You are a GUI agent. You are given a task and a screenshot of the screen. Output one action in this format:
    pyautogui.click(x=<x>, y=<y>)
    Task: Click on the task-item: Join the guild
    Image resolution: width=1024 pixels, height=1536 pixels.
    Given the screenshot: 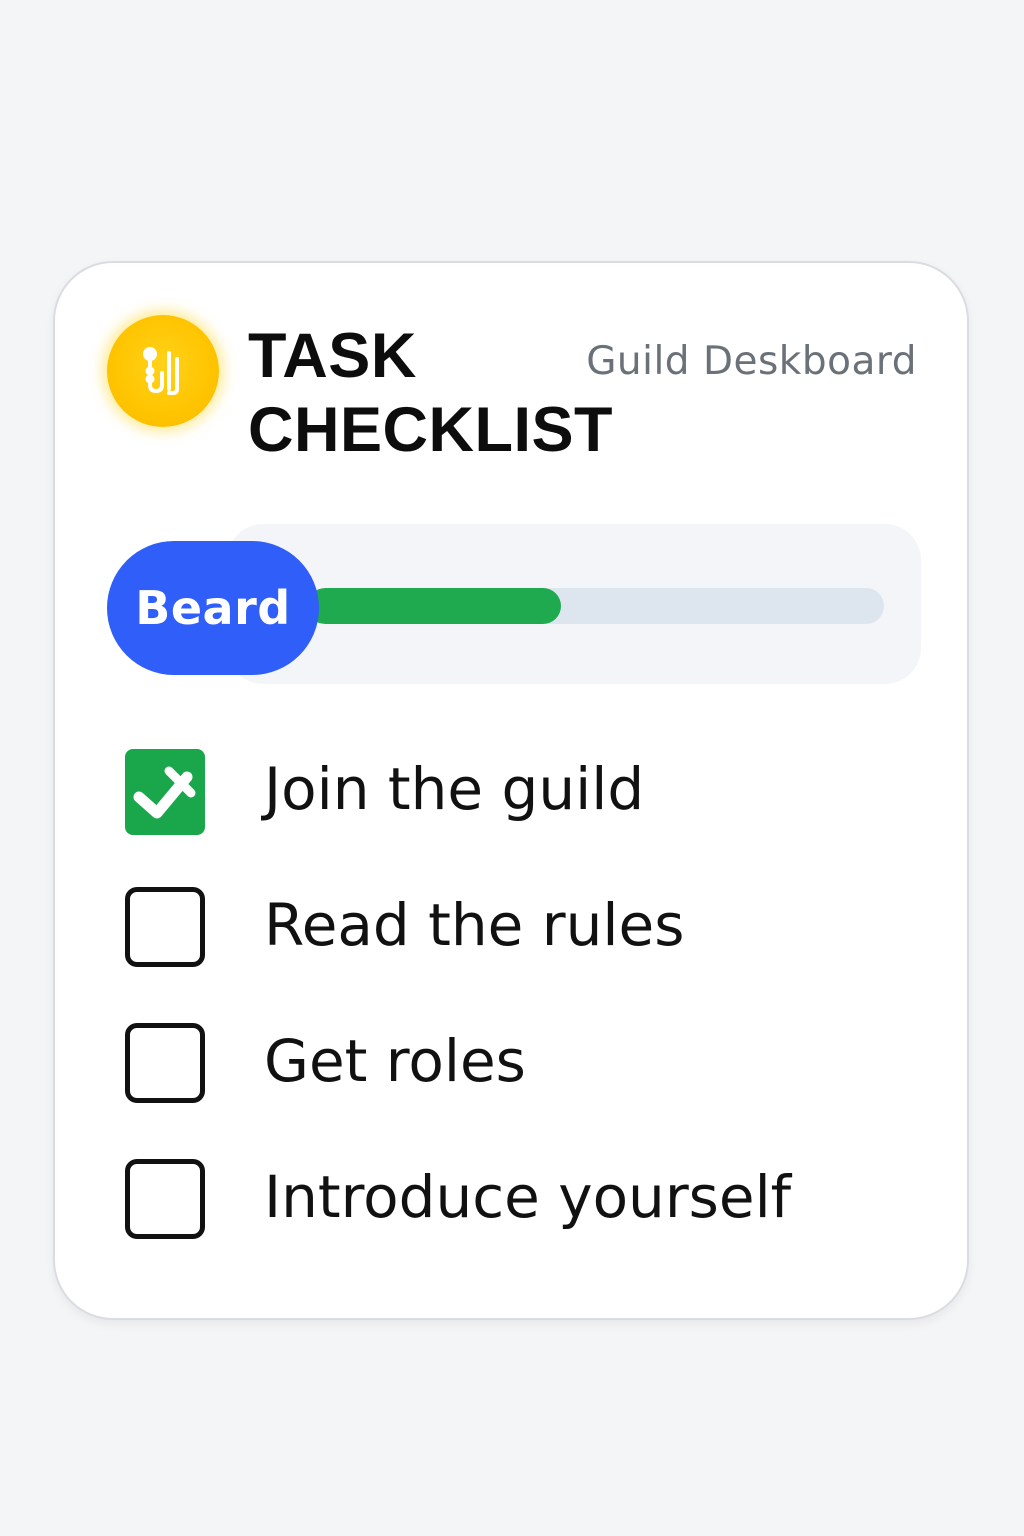 What is the action you would take?
    pyautogui.click(x=505, y=818)
    